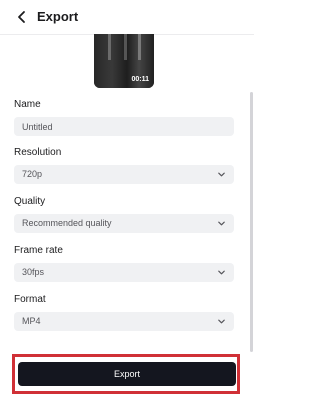 Image resolution: width=320 pixels, height=400 pixels. I want to click on header-bar: Export, so click(127, 17).